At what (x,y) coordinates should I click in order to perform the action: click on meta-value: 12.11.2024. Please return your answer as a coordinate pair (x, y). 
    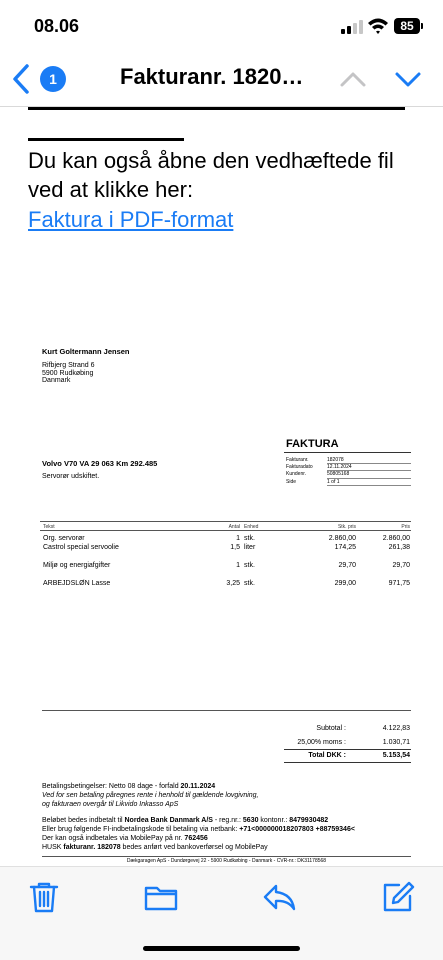
    Looking at the image, I should click on (369, 468).